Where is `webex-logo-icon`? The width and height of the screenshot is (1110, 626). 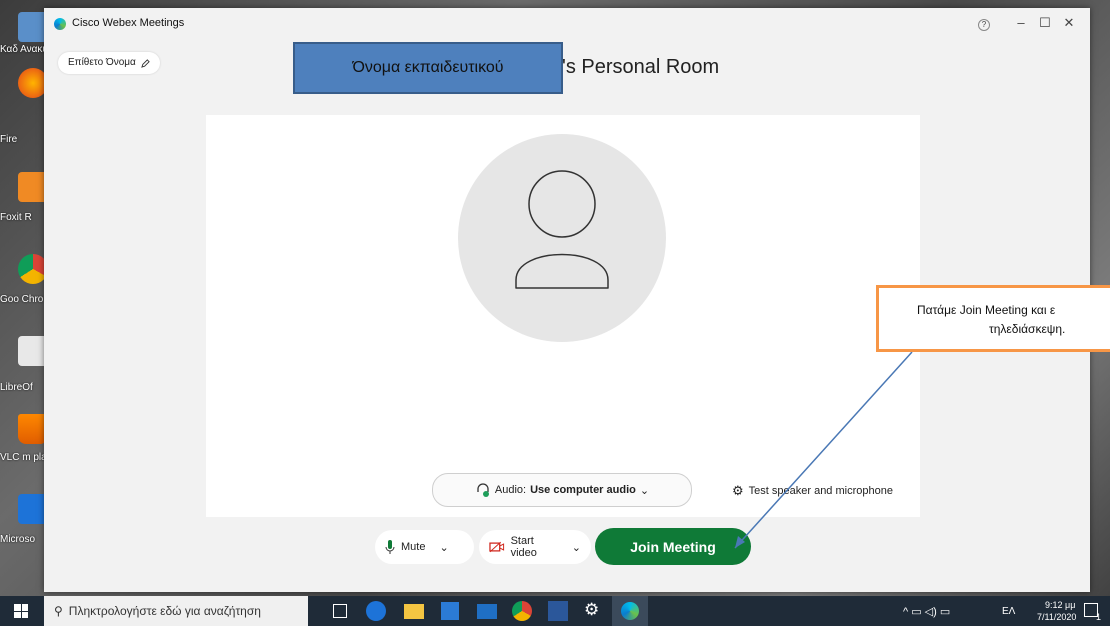
webex-logo-icon is located at coordinates (60, 24).